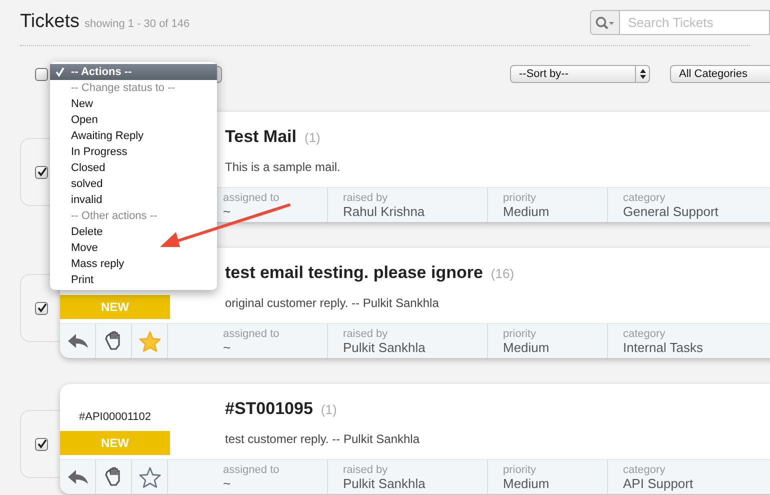 The width and height of the screenshot is (770, 495). What do you see at coordinates (133, 104) in the screenshot?
I see `menu-item: New` at bounding box center [133, 104].